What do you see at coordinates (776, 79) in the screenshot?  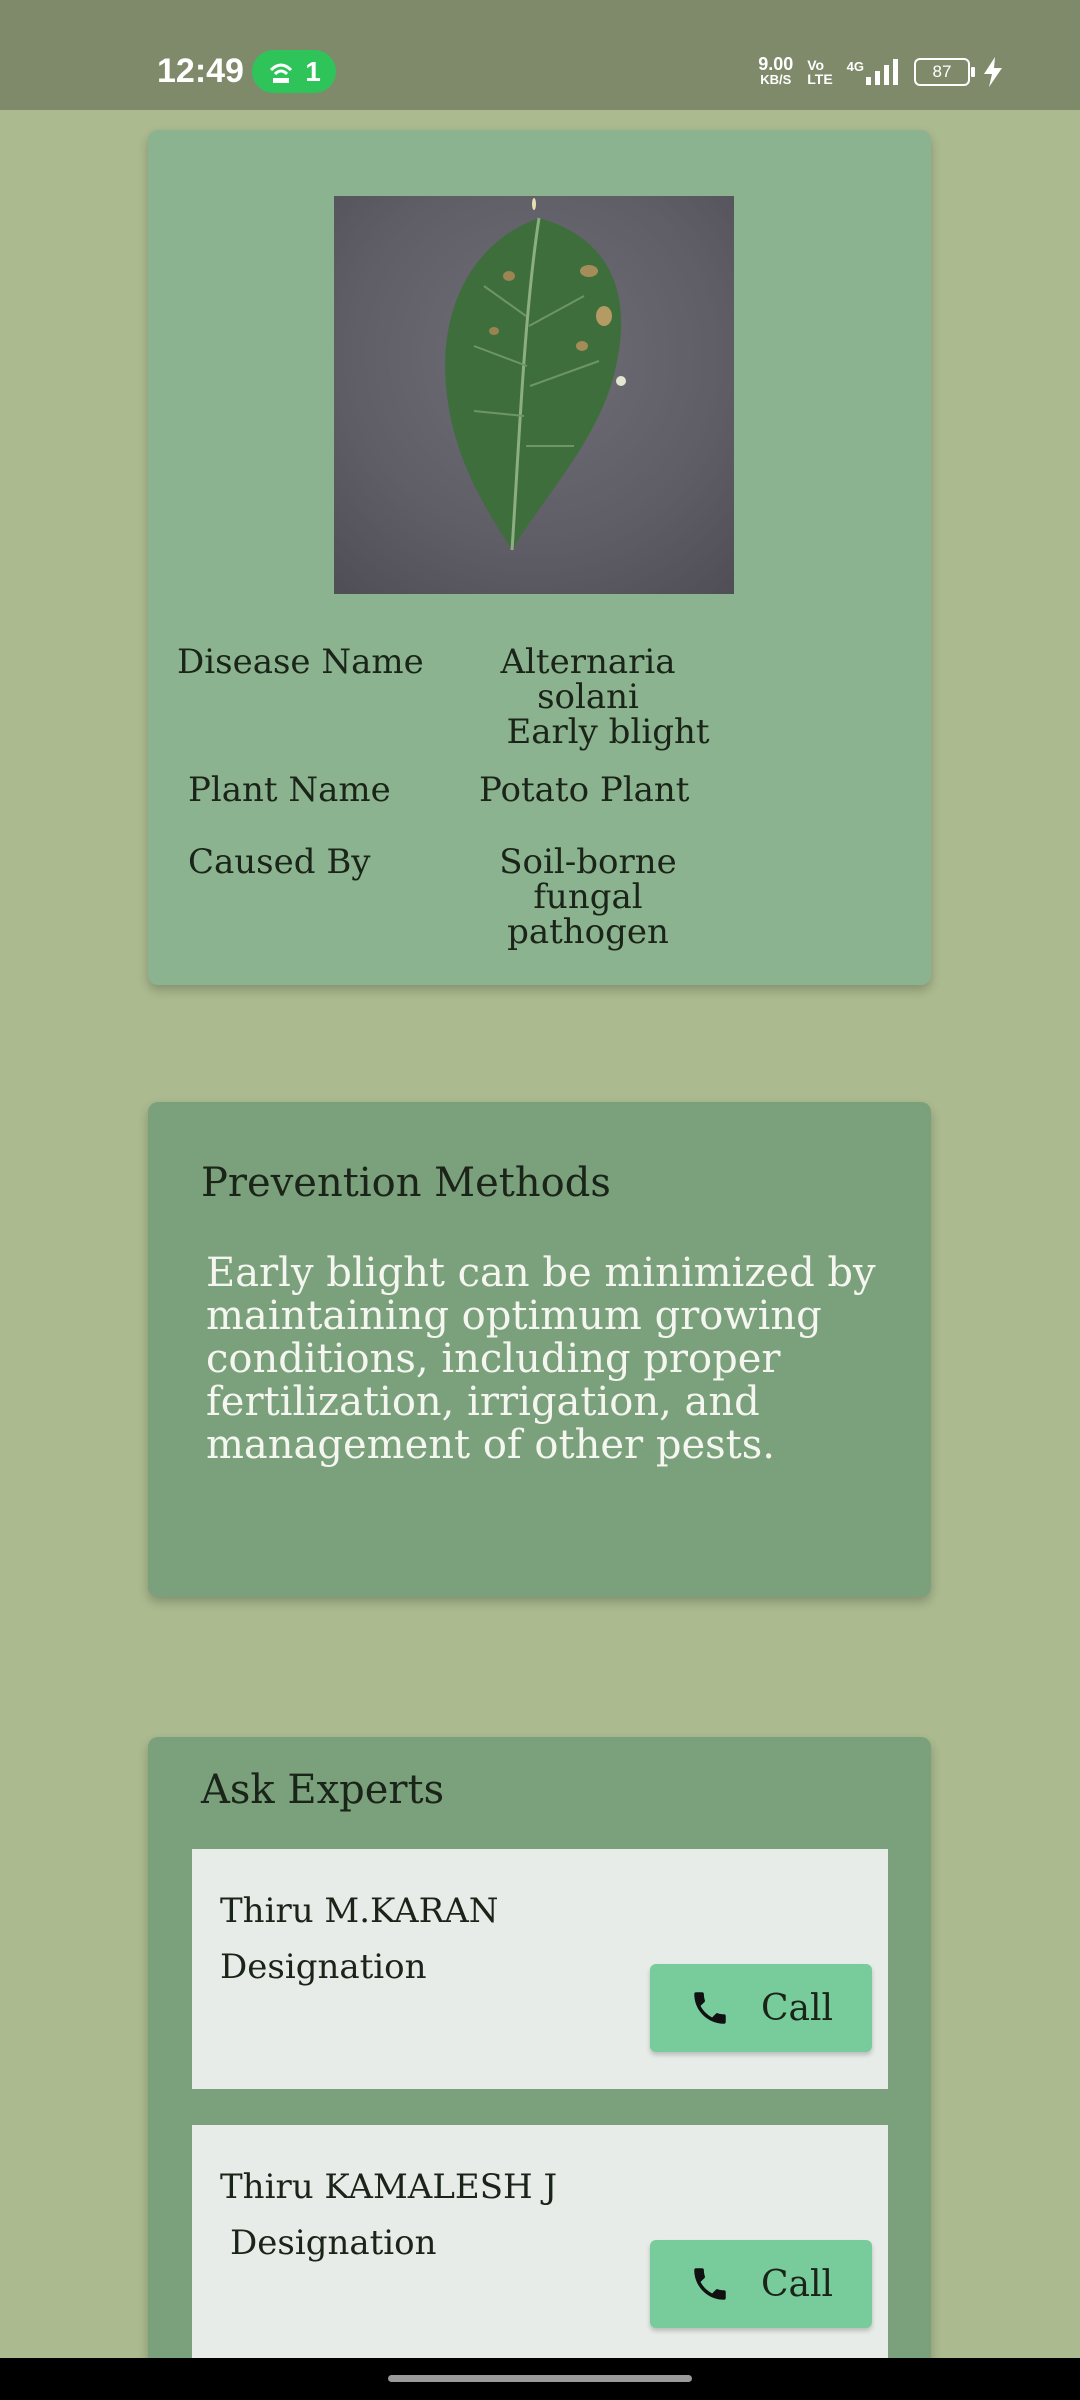 I see `network-speed-unit: KB/S` at bounding box center [776, 79].